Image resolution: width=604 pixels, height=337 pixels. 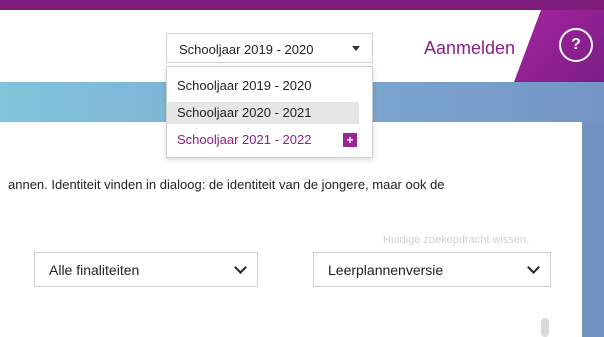 What do you see at coordinates (456, 240) in the screenshot?
I see `reset-search-link: Huidige zoekopdracht wissen.` at bounding box center [456, 240].